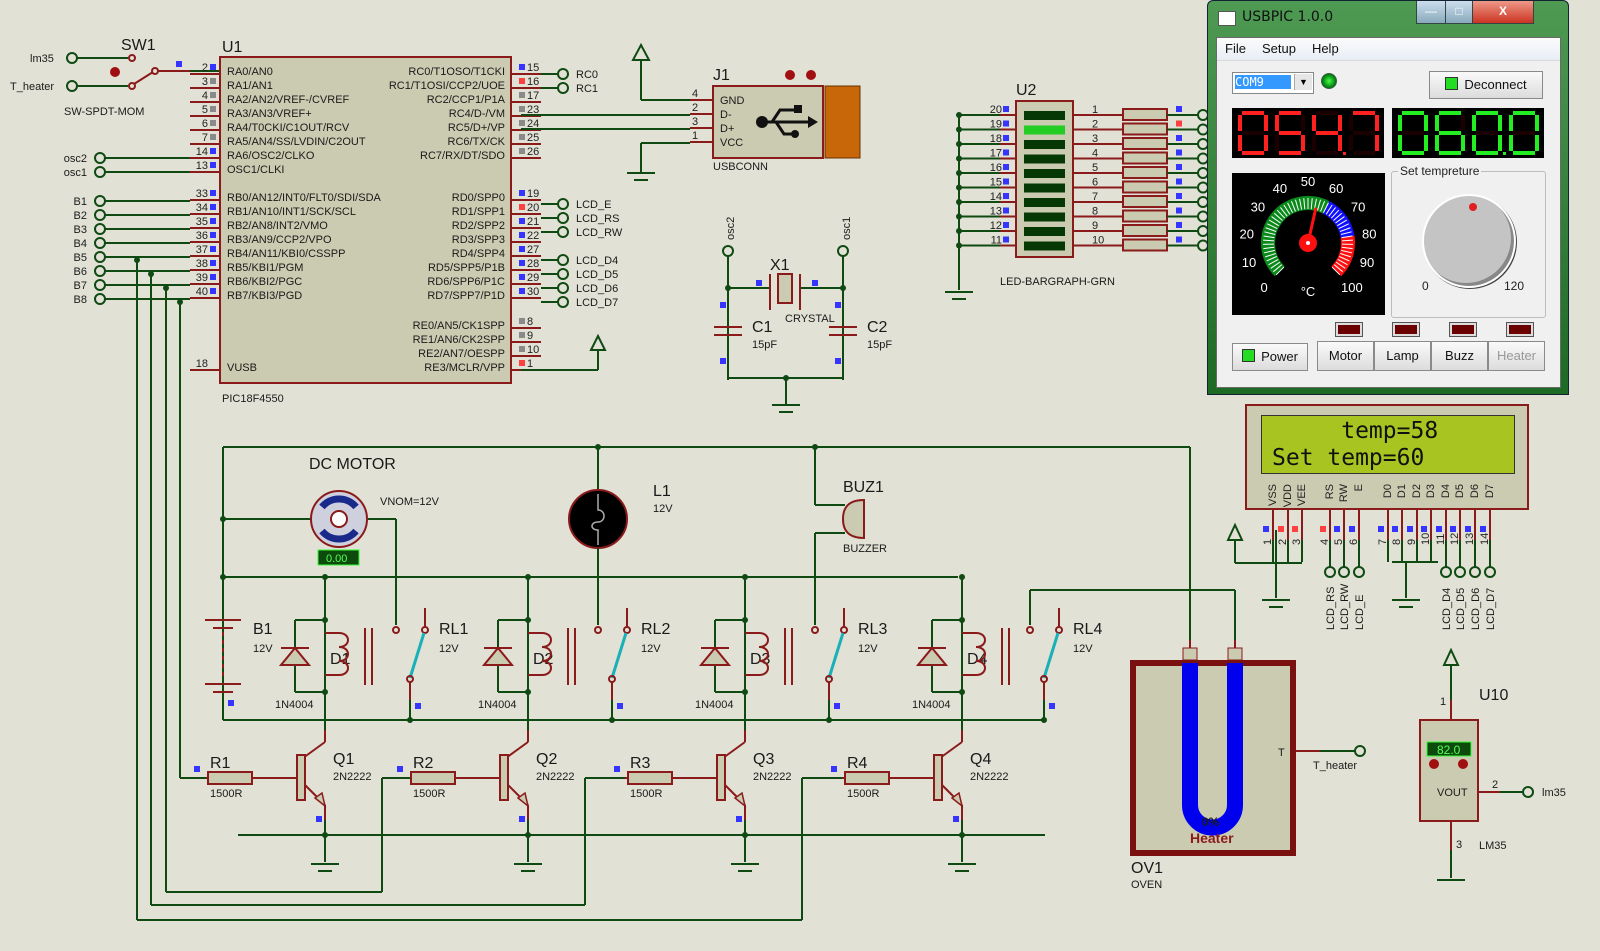 This screenshot has width=1600, height=951. Describe the element at coordinates (563, 74) in the screenshot. I see `terminal-rc0` at that location.